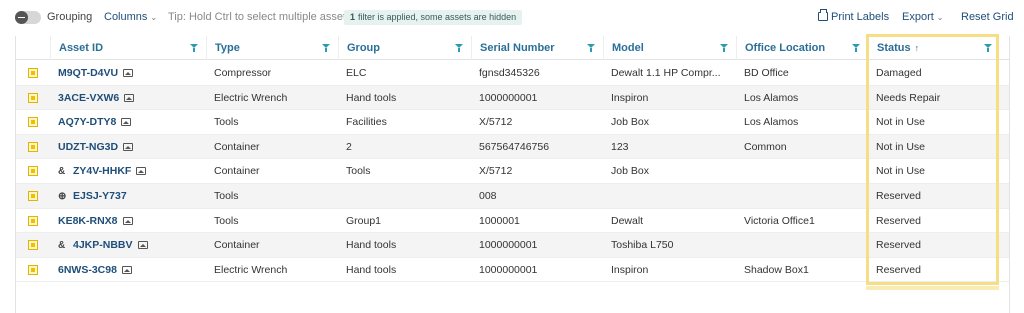 The width and height of the screenshot is (1024, 313). What do you see at coordinates (517, 48) in the screenshot?
I see `column-title: Serial Number` at bounding box center [517, 48].